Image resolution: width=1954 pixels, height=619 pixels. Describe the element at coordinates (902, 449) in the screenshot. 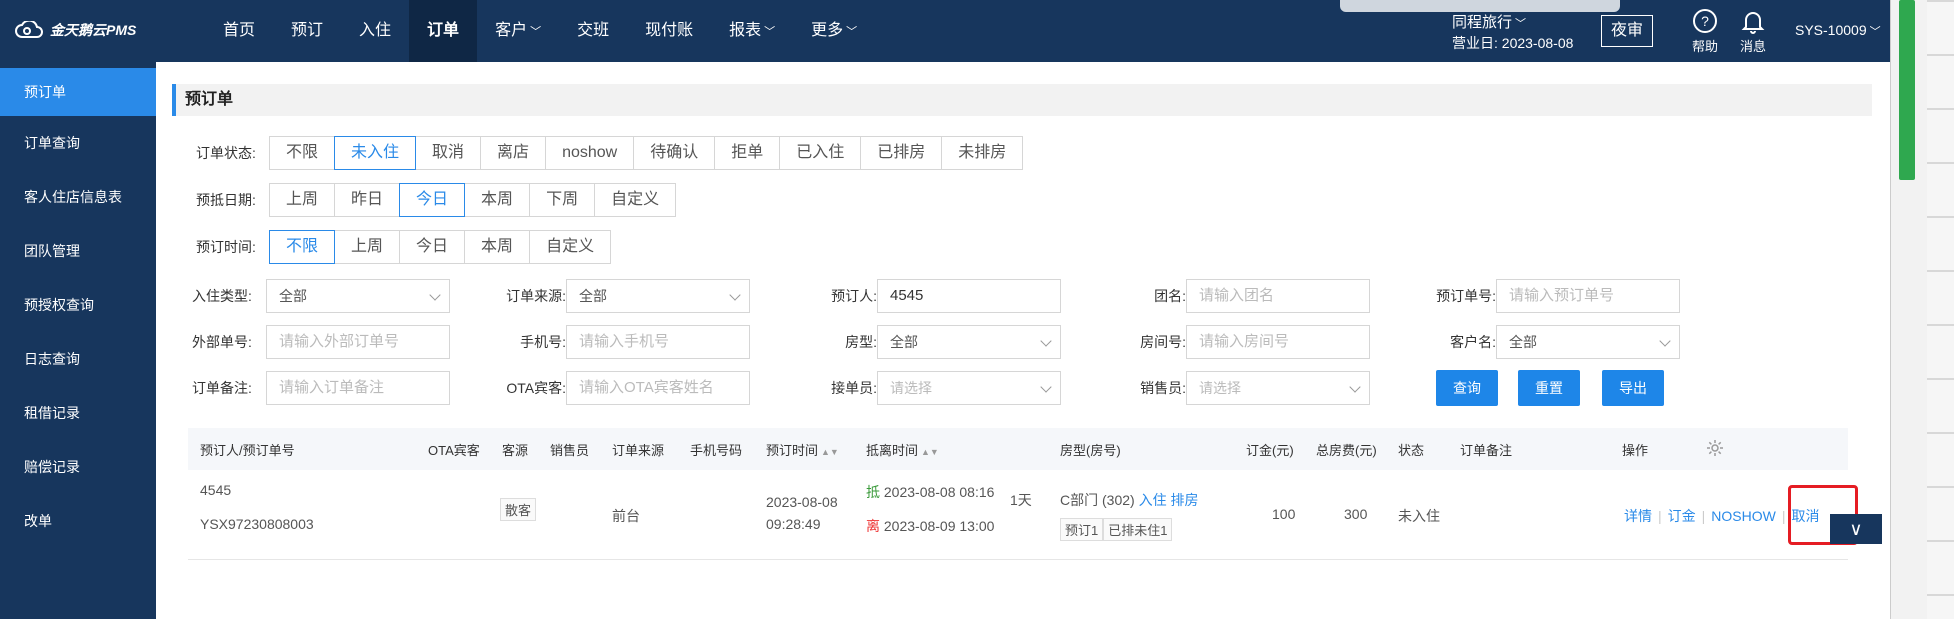

I see `sort-stay-time: 抵离时间 ▲▼` at that location.